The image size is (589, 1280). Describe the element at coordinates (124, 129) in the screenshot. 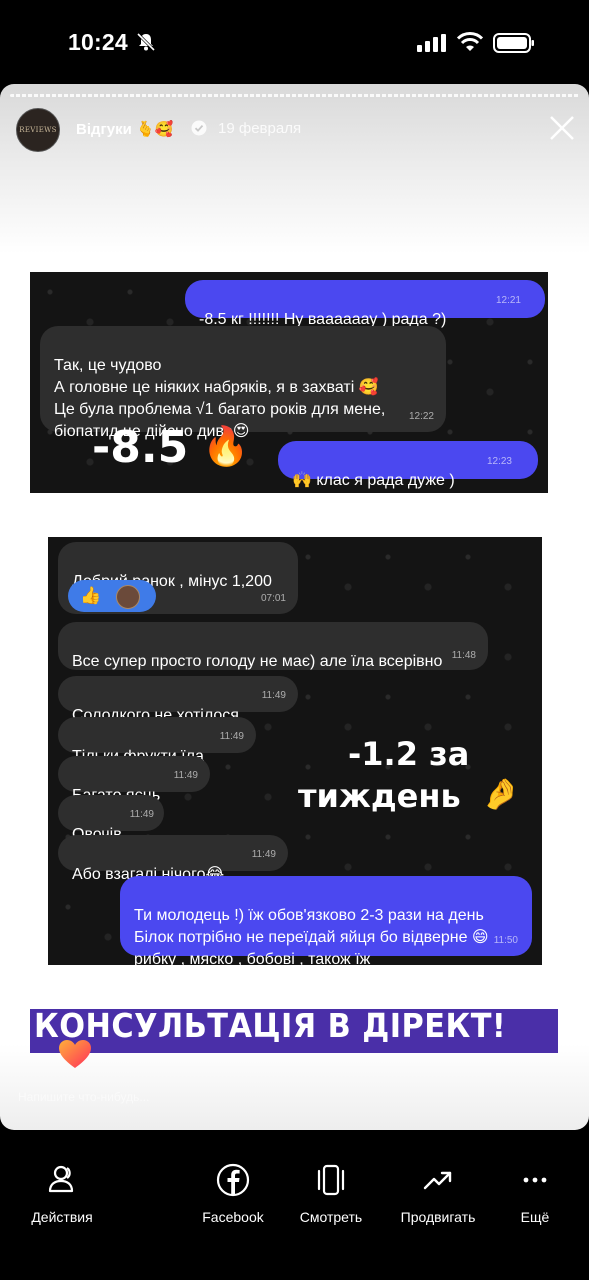

I see `story-username: Відгуки 🫰🥰` at that location.